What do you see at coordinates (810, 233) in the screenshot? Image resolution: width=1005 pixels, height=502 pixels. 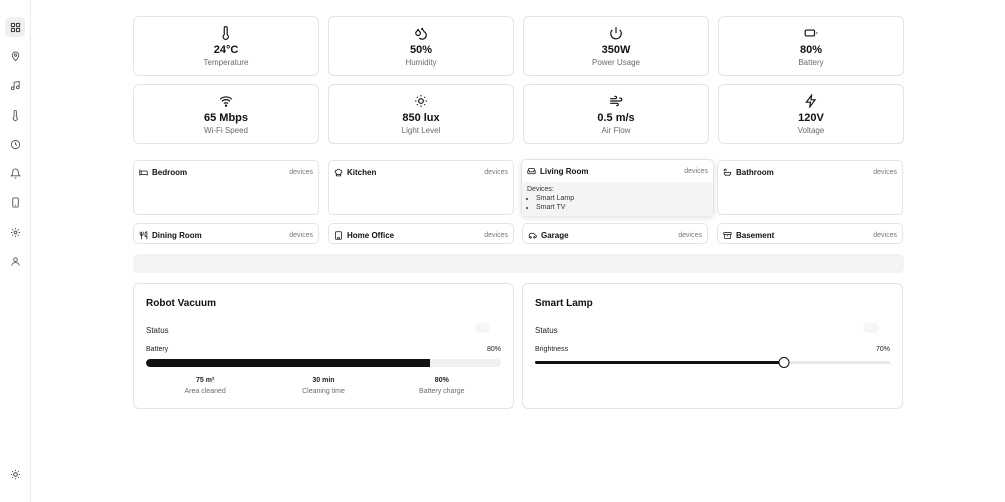 I see `room-card-basement: Basement devices` at bounding box center [810, 233].